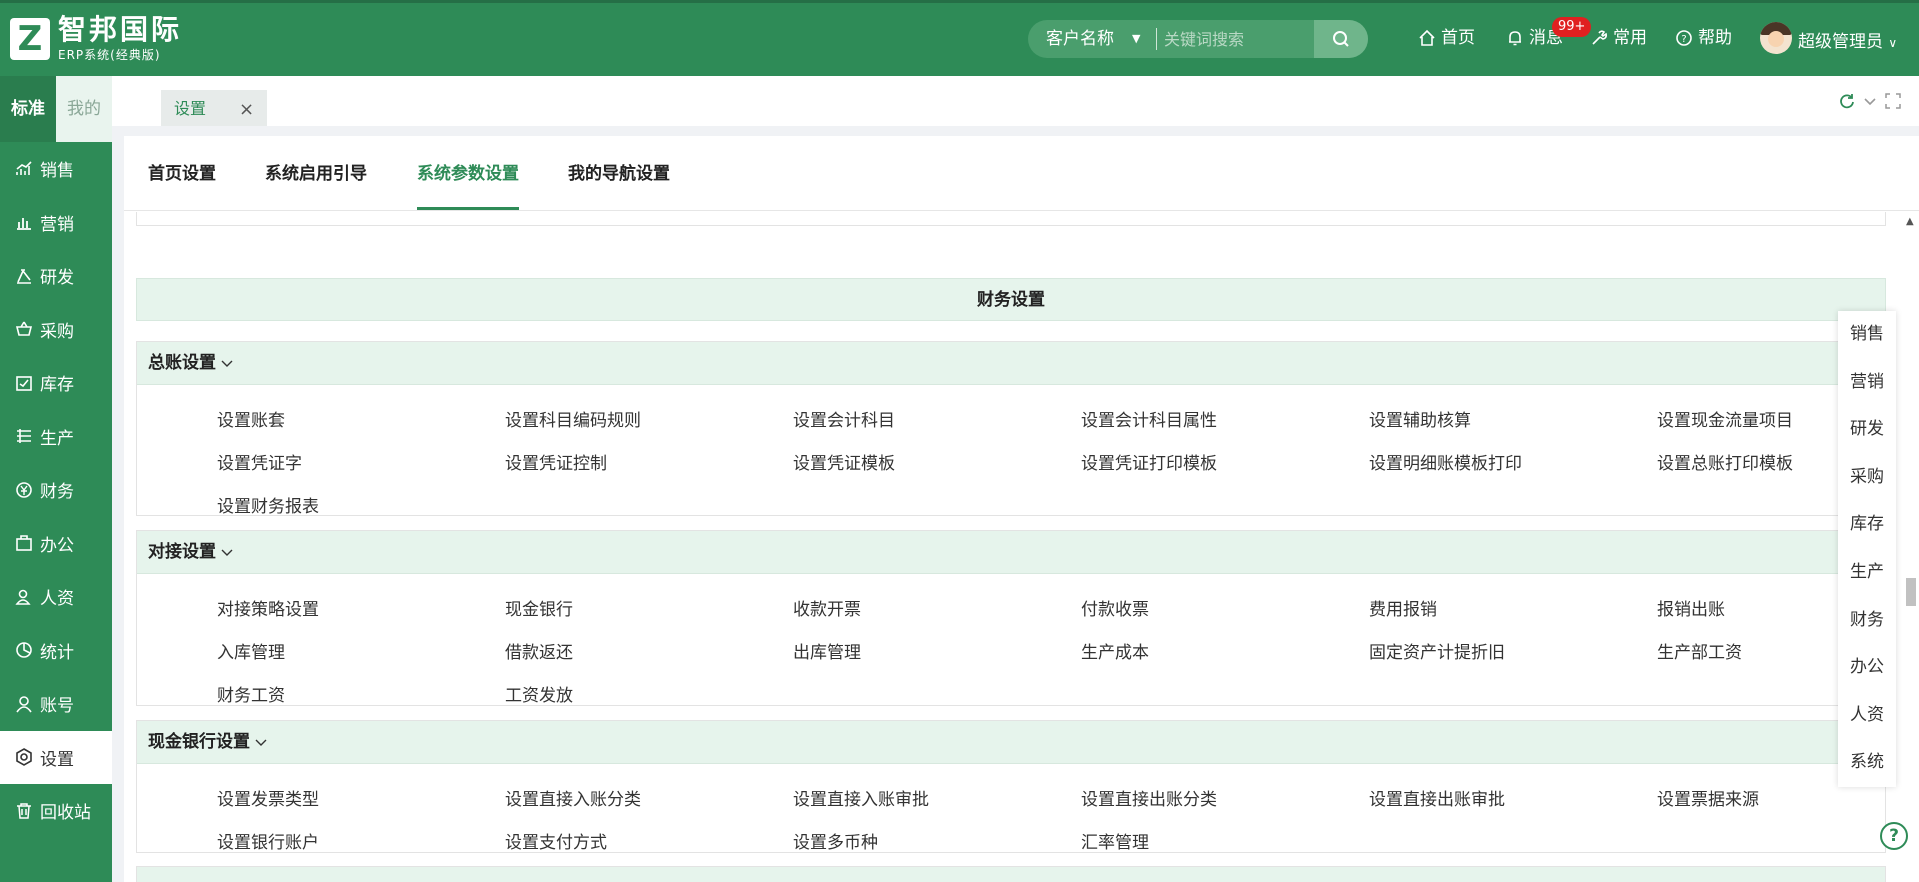 The image size is (1919, 882). I want to click on settings-link: 设置账套, so click(251, 418).